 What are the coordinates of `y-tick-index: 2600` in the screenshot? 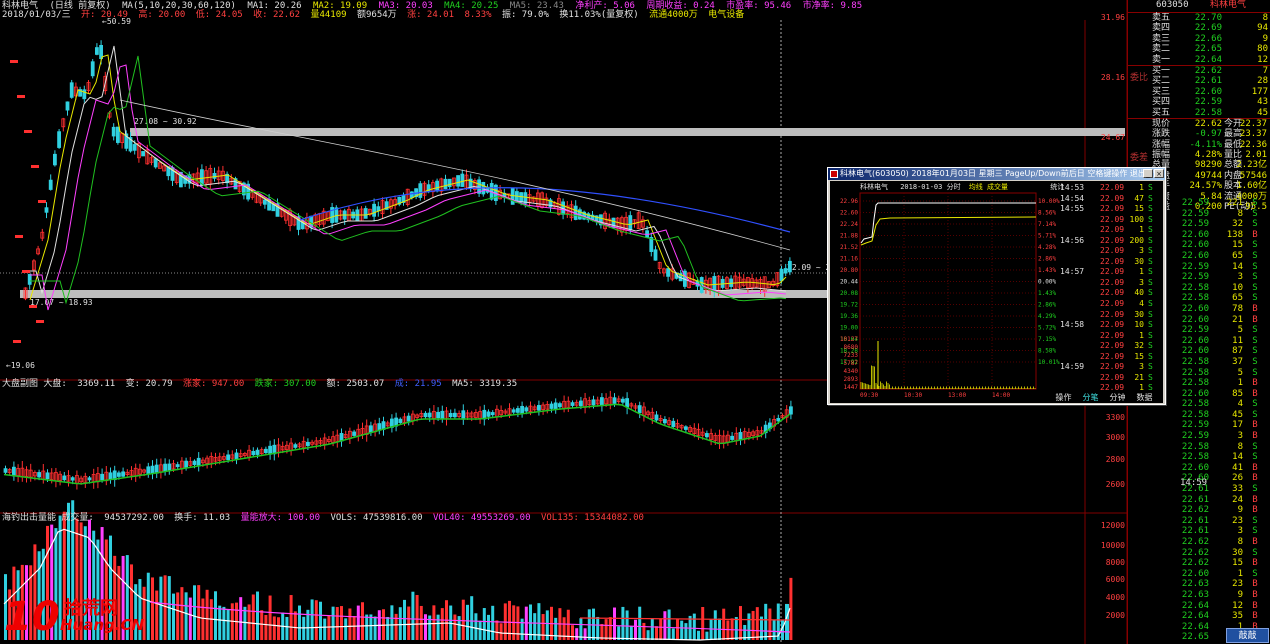 It's located at (1115, 484).